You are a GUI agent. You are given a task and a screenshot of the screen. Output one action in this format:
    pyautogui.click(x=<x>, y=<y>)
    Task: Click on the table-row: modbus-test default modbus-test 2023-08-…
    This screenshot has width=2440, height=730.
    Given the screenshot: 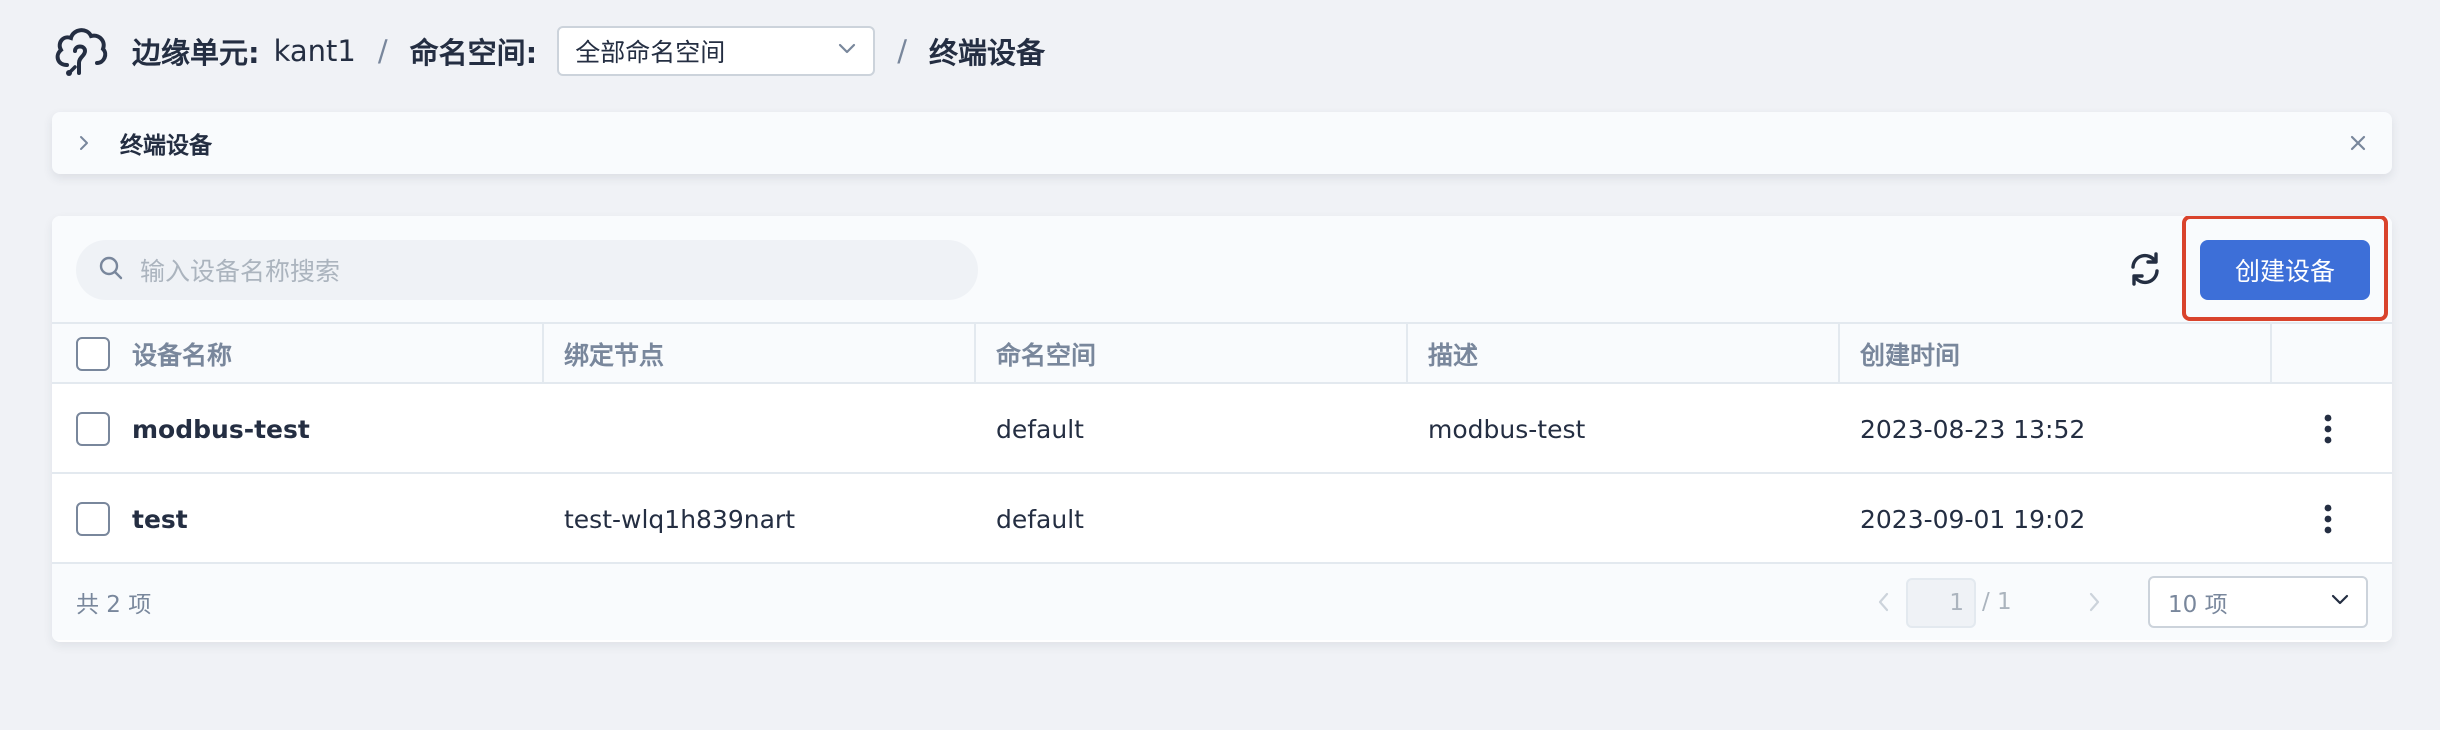 What is the action you would take?
    pyautogui.click(x=1222, y=429)
    